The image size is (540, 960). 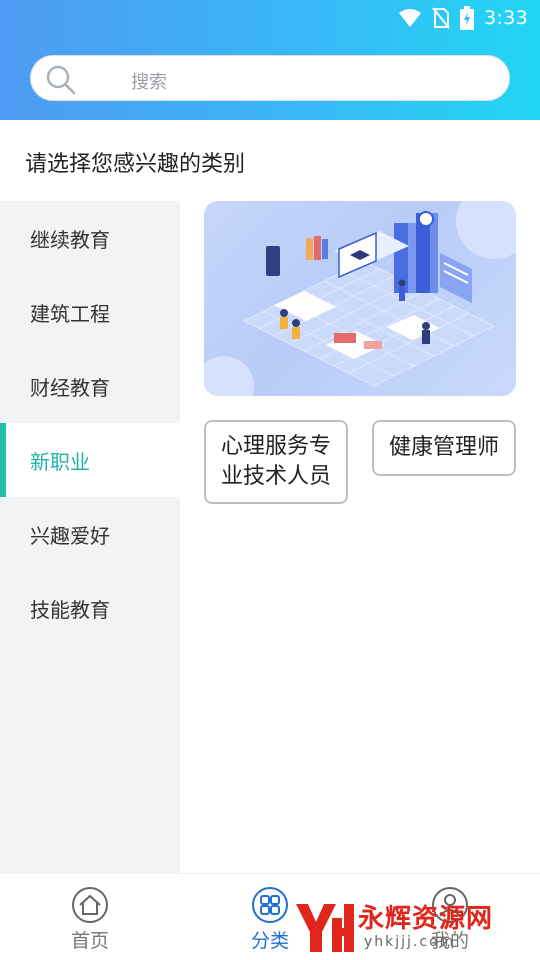 I want to click on page-title: 请选择您感兴趣的类别, so click(x=135, y=164).